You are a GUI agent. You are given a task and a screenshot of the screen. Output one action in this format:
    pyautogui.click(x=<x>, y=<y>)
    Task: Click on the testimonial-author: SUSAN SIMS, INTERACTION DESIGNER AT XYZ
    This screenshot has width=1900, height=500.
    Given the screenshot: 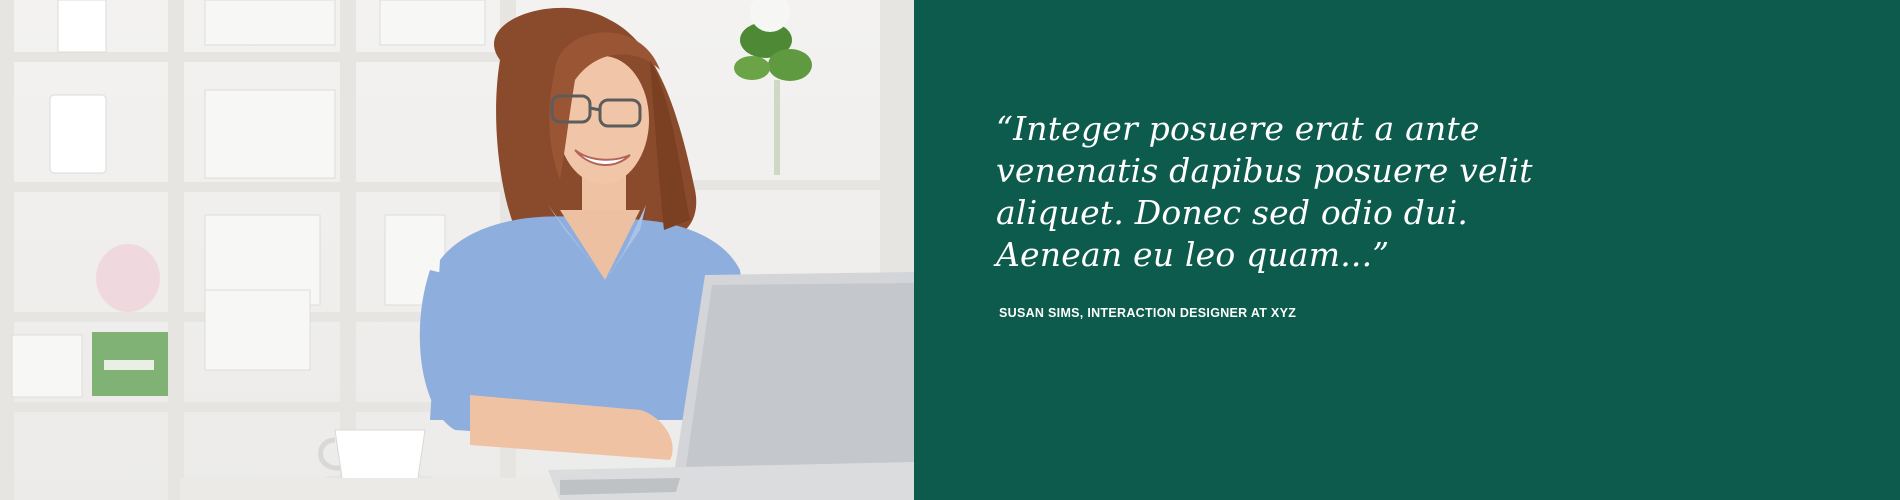 What is the action you would take?
    pyautogui.click(x=1148, y=313)
    